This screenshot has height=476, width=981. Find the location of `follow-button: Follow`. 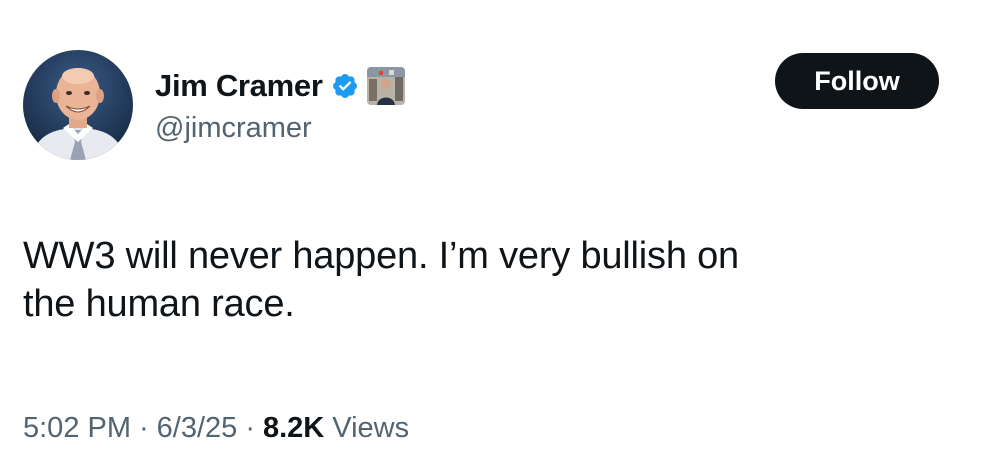

follow-button: Follow is located at coordinates (857, 81).